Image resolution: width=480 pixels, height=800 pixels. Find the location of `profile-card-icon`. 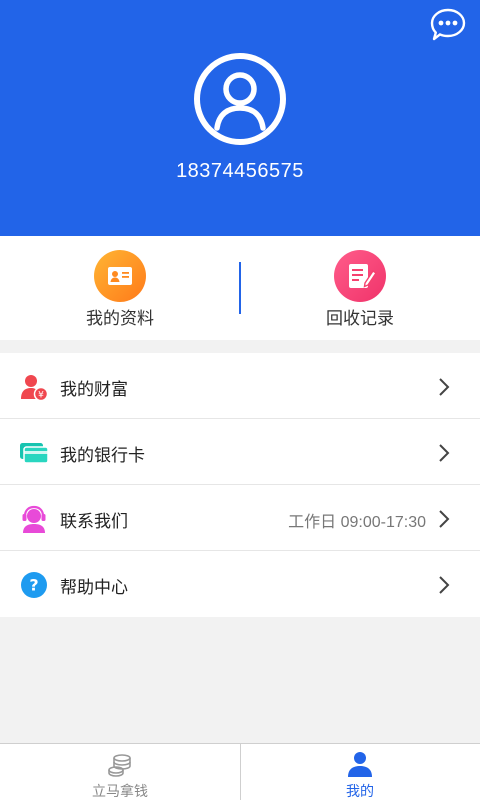

profile-card-icon is located at coordinates (120, 276).